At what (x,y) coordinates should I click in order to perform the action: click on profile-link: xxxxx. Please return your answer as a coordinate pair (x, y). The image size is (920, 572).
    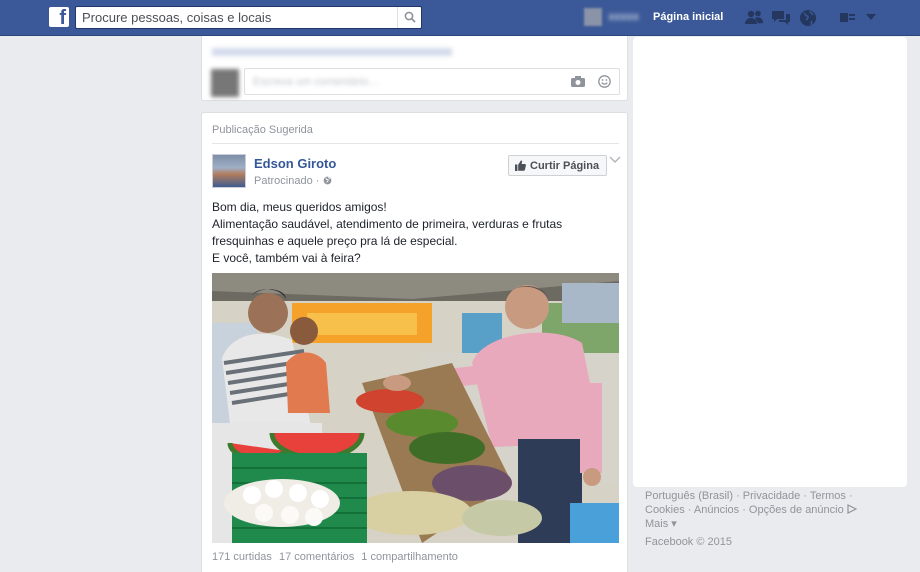
    Looking at the image, I should click on (611, 18).